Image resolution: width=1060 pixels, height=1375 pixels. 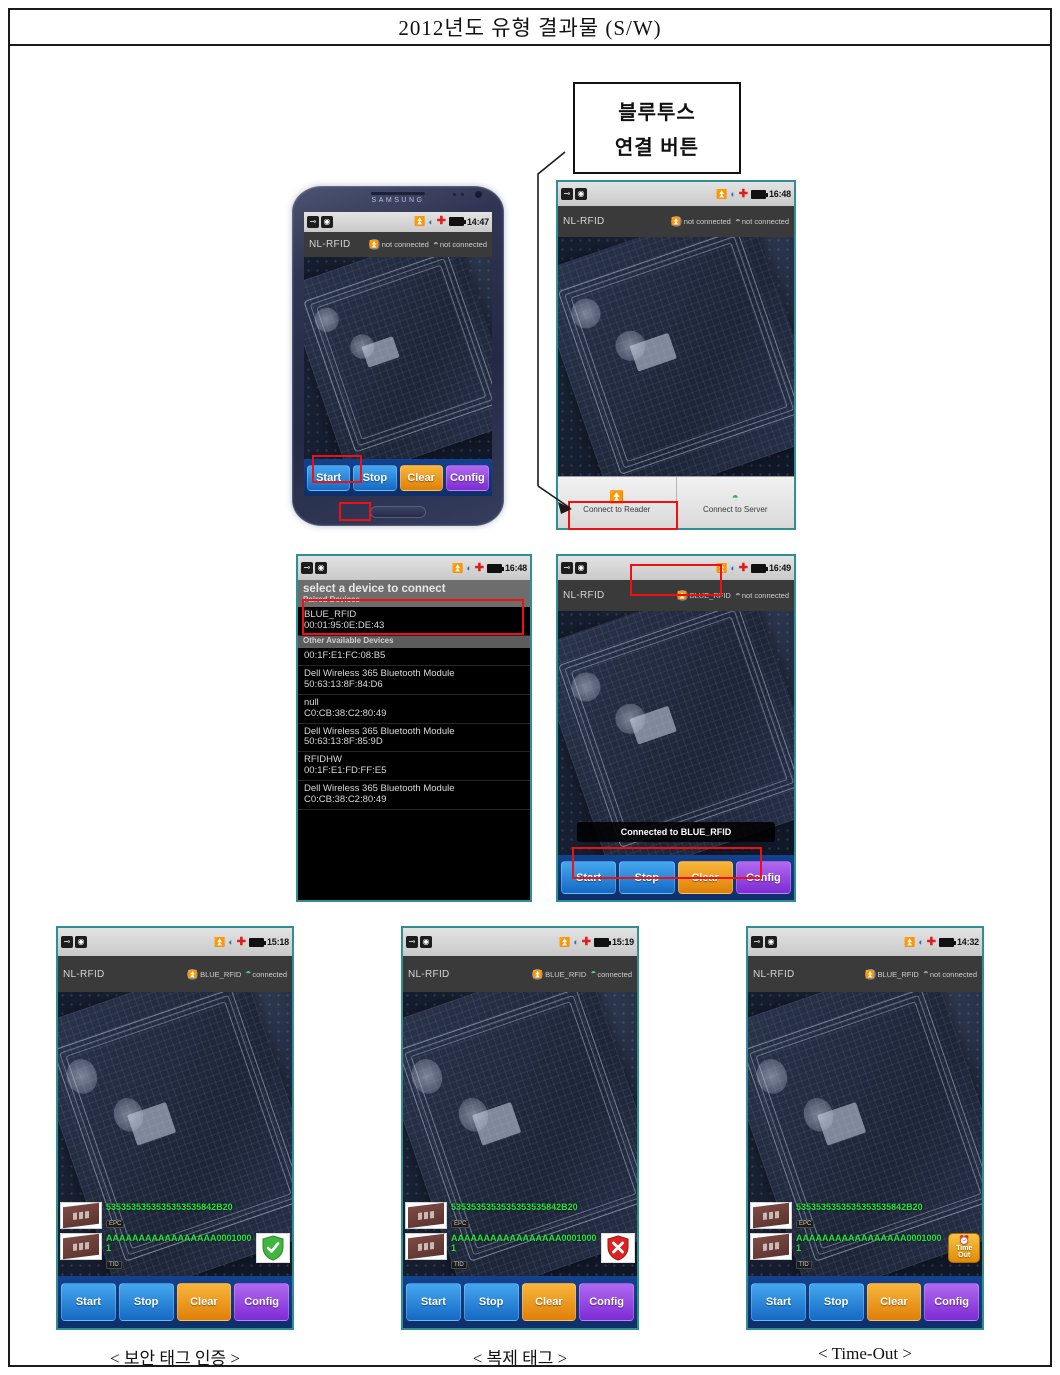 What do you see at coordinates (657, 148) in the screenshot?
I see `callout-line-2: 연결 버튼` at bounding box center [657, 148].